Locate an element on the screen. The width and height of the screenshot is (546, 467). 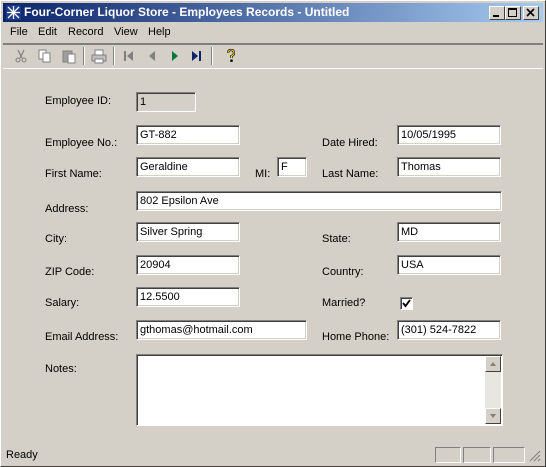
scroll-up-button is located at coordinates (493, 364).